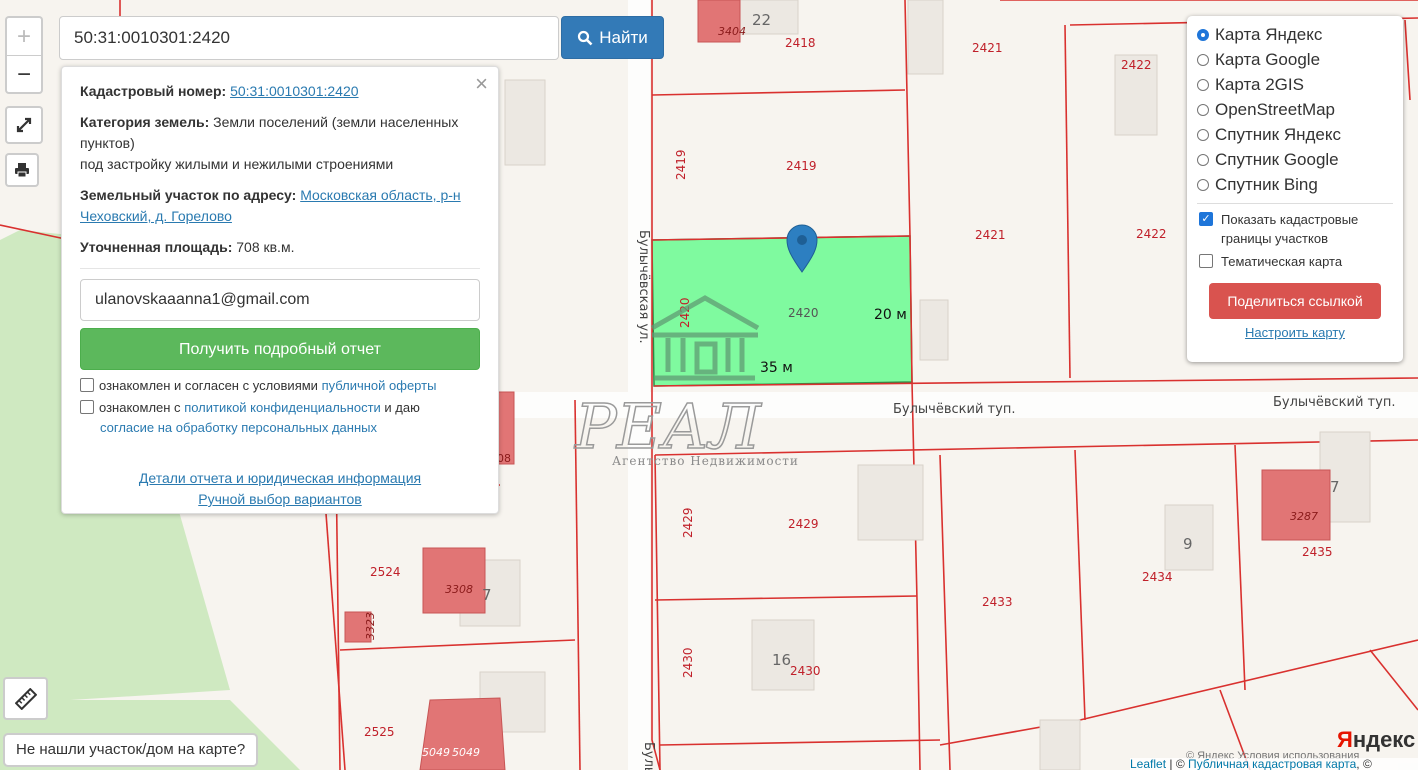 Image resolution: width=1418 pixels, height=770 pixels. Describe the element at coordinates (761, 20) in the screenshot. I see `house-number: 22` at that location.